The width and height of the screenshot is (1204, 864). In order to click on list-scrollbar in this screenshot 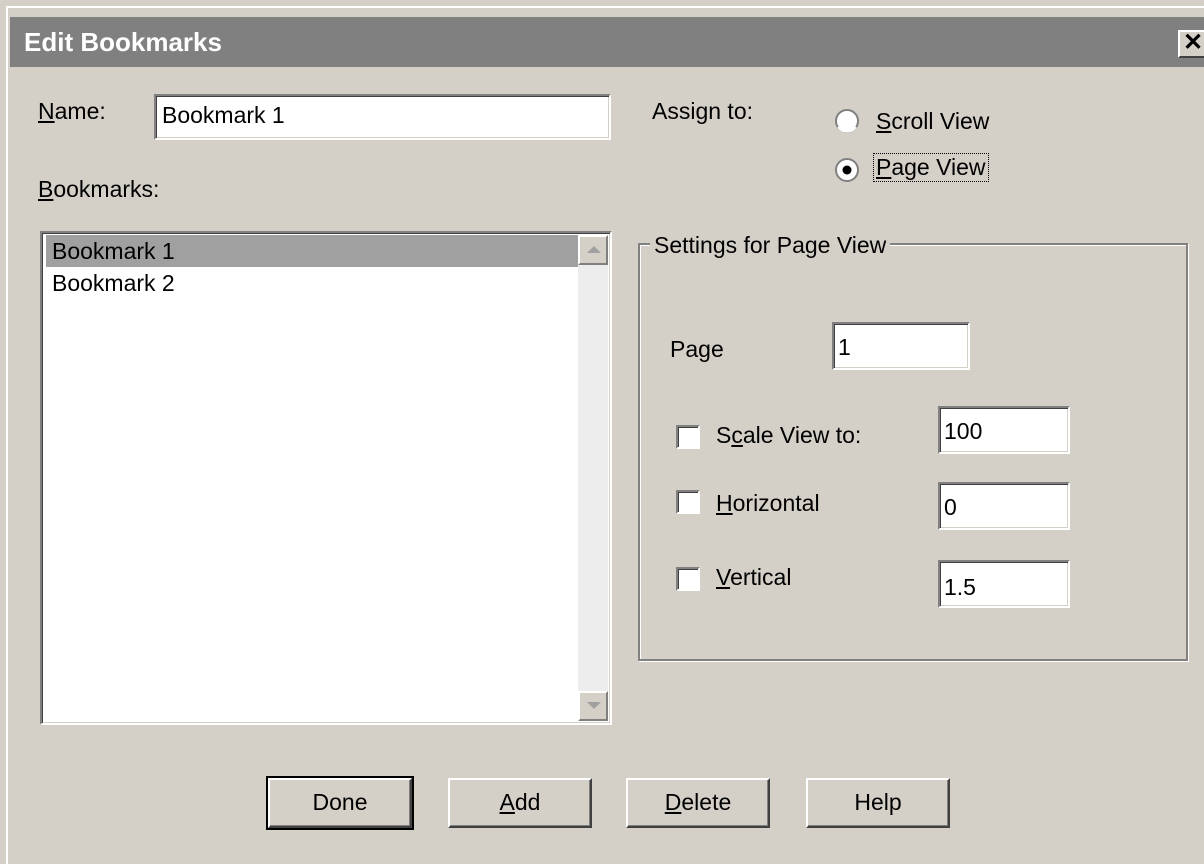, I will do `click(593, 478)`.